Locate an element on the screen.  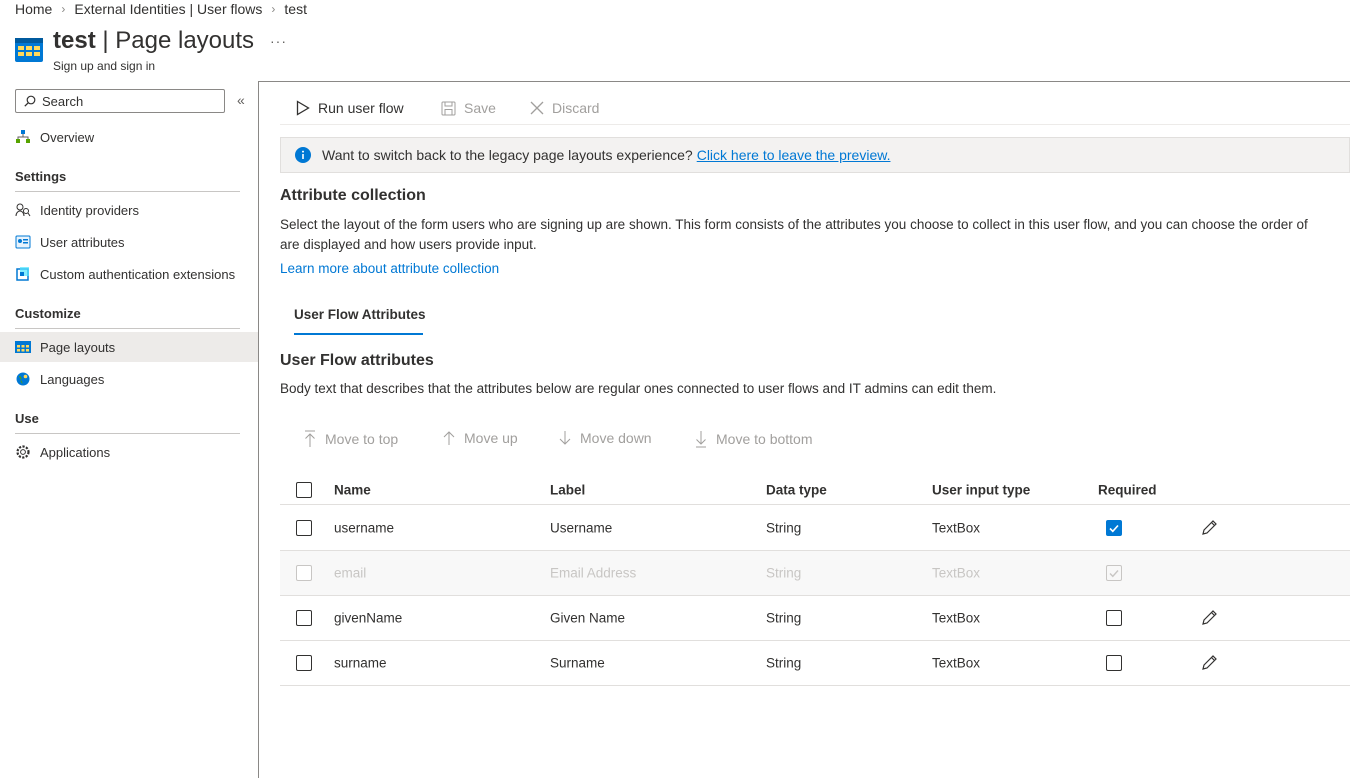
arrow-down-icon is located at coordinates (565, 438).